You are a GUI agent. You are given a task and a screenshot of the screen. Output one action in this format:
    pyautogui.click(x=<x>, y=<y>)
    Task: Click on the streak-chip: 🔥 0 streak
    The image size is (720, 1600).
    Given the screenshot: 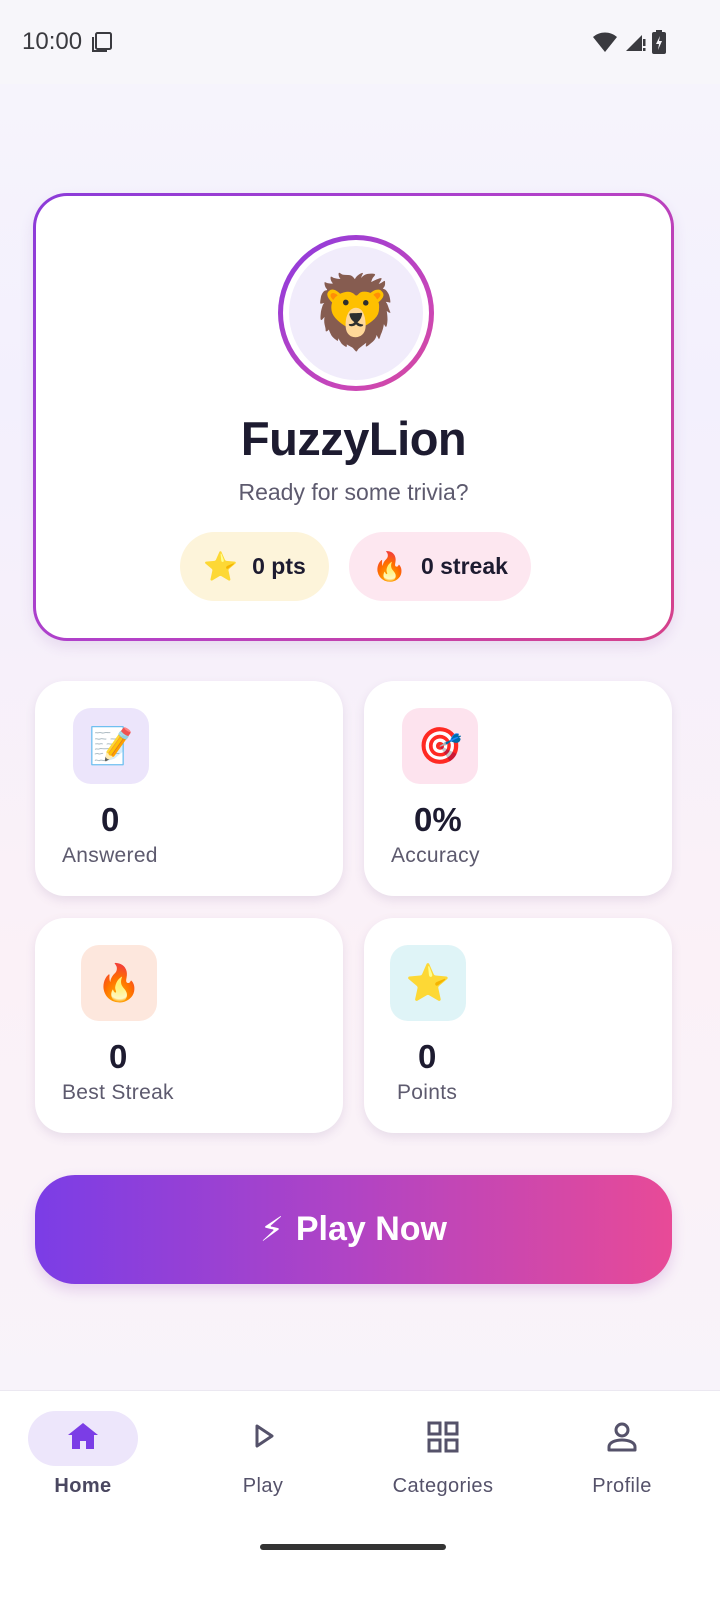 What is the action you would take?
    pyautogui.click(x=440, y=566)
    